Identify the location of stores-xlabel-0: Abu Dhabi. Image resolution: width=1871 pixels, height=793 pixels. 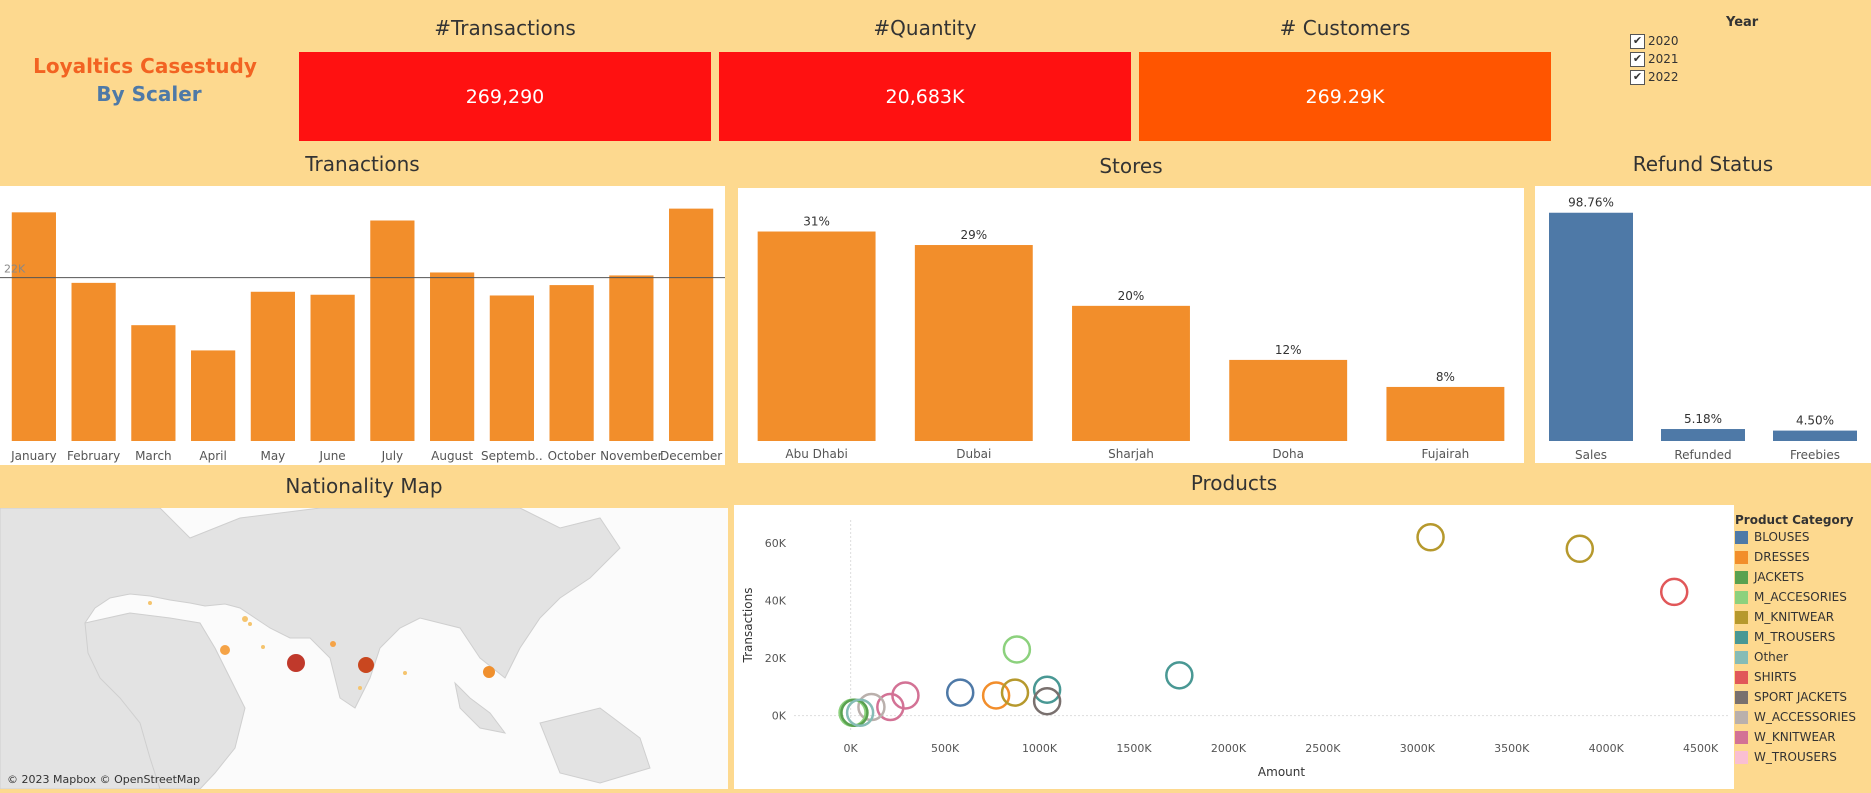
(816, 454).